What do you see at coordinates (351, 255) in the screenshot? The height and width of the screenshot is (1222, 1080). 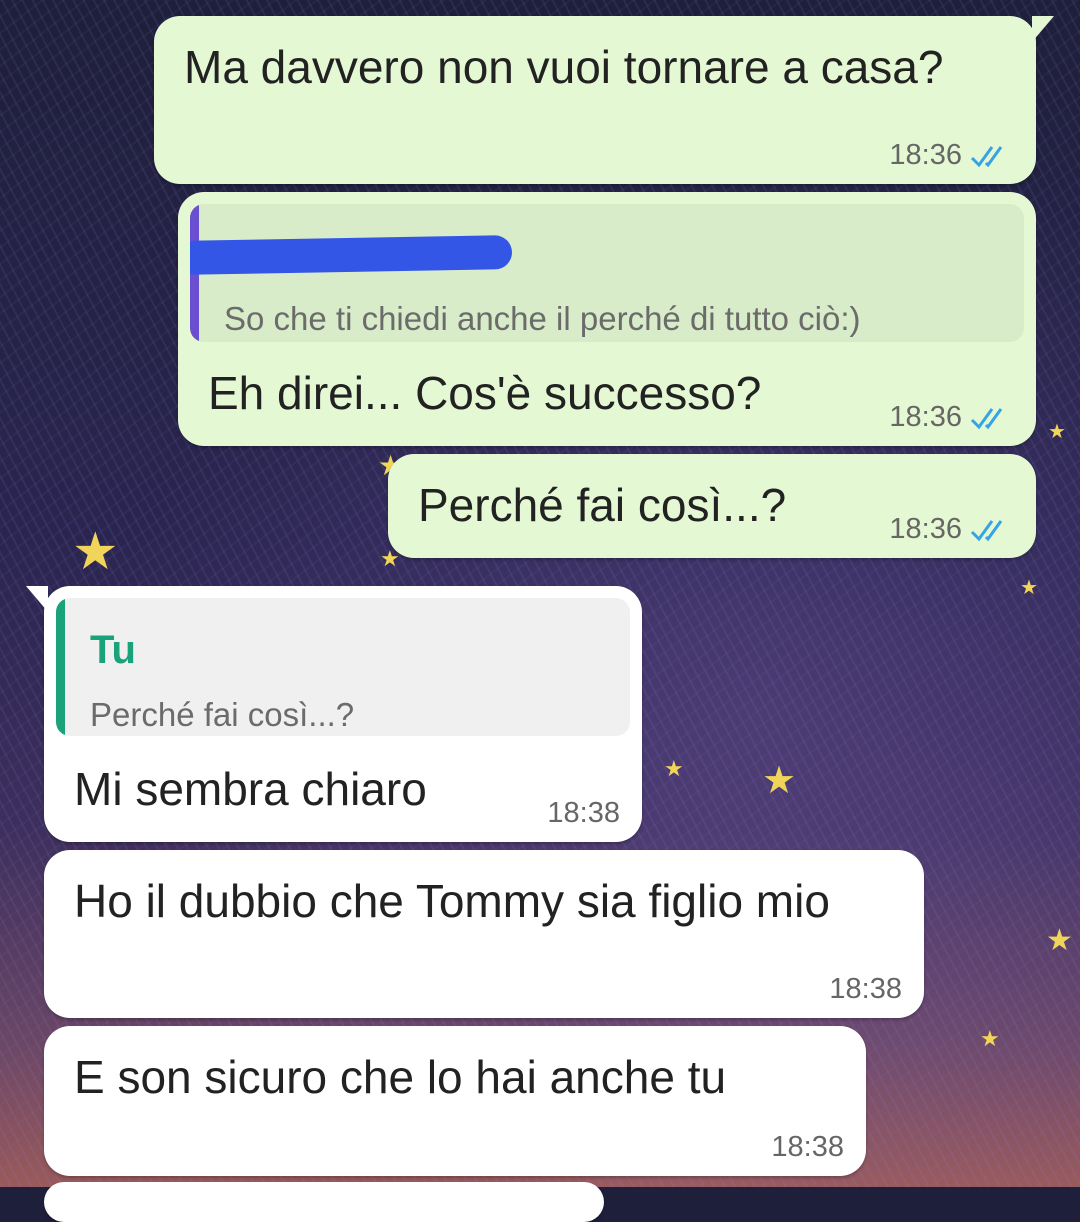 I see `redacted-author` at bounding box center [351, 255].